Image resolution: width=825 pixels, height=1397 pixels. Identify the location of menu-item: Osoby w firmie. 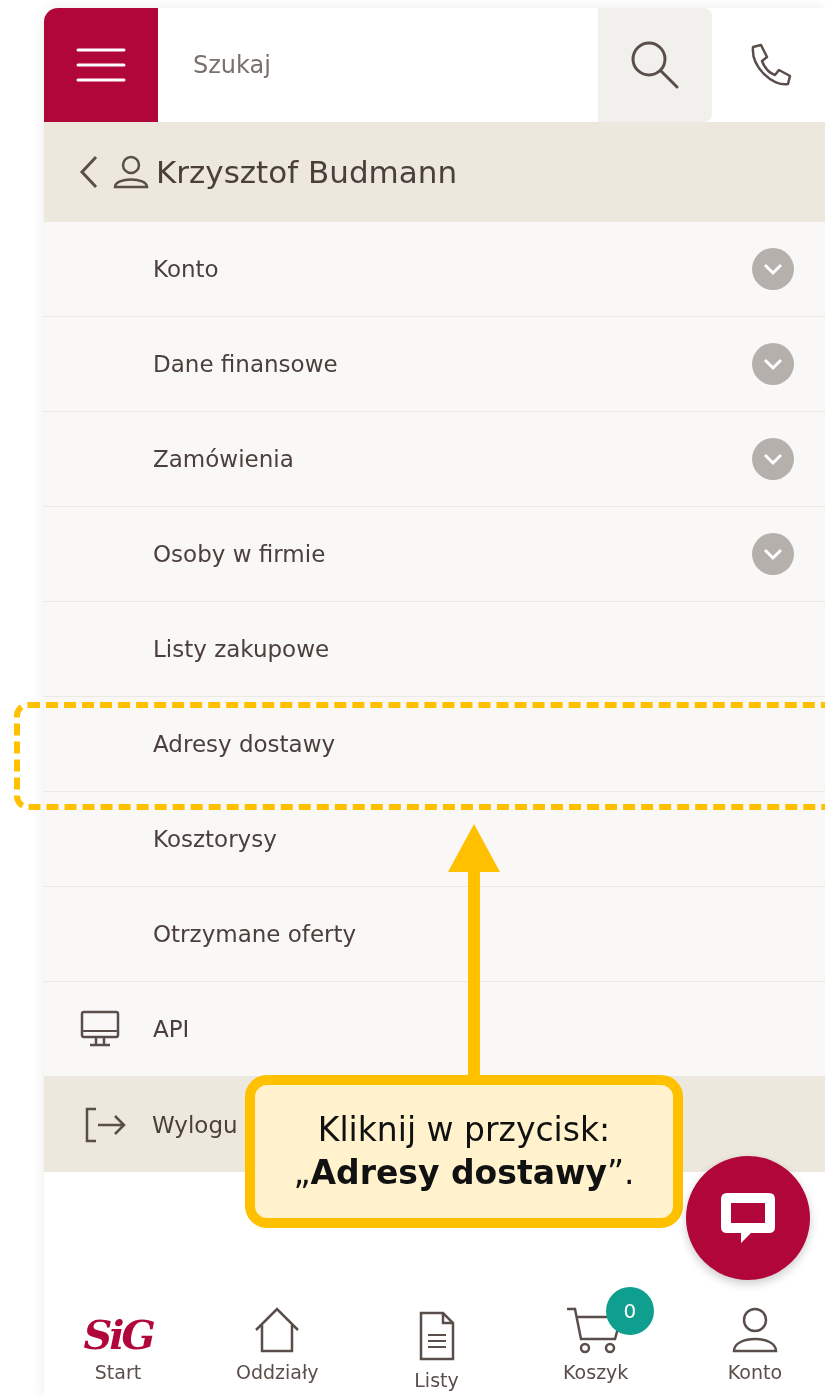
(434, 554).